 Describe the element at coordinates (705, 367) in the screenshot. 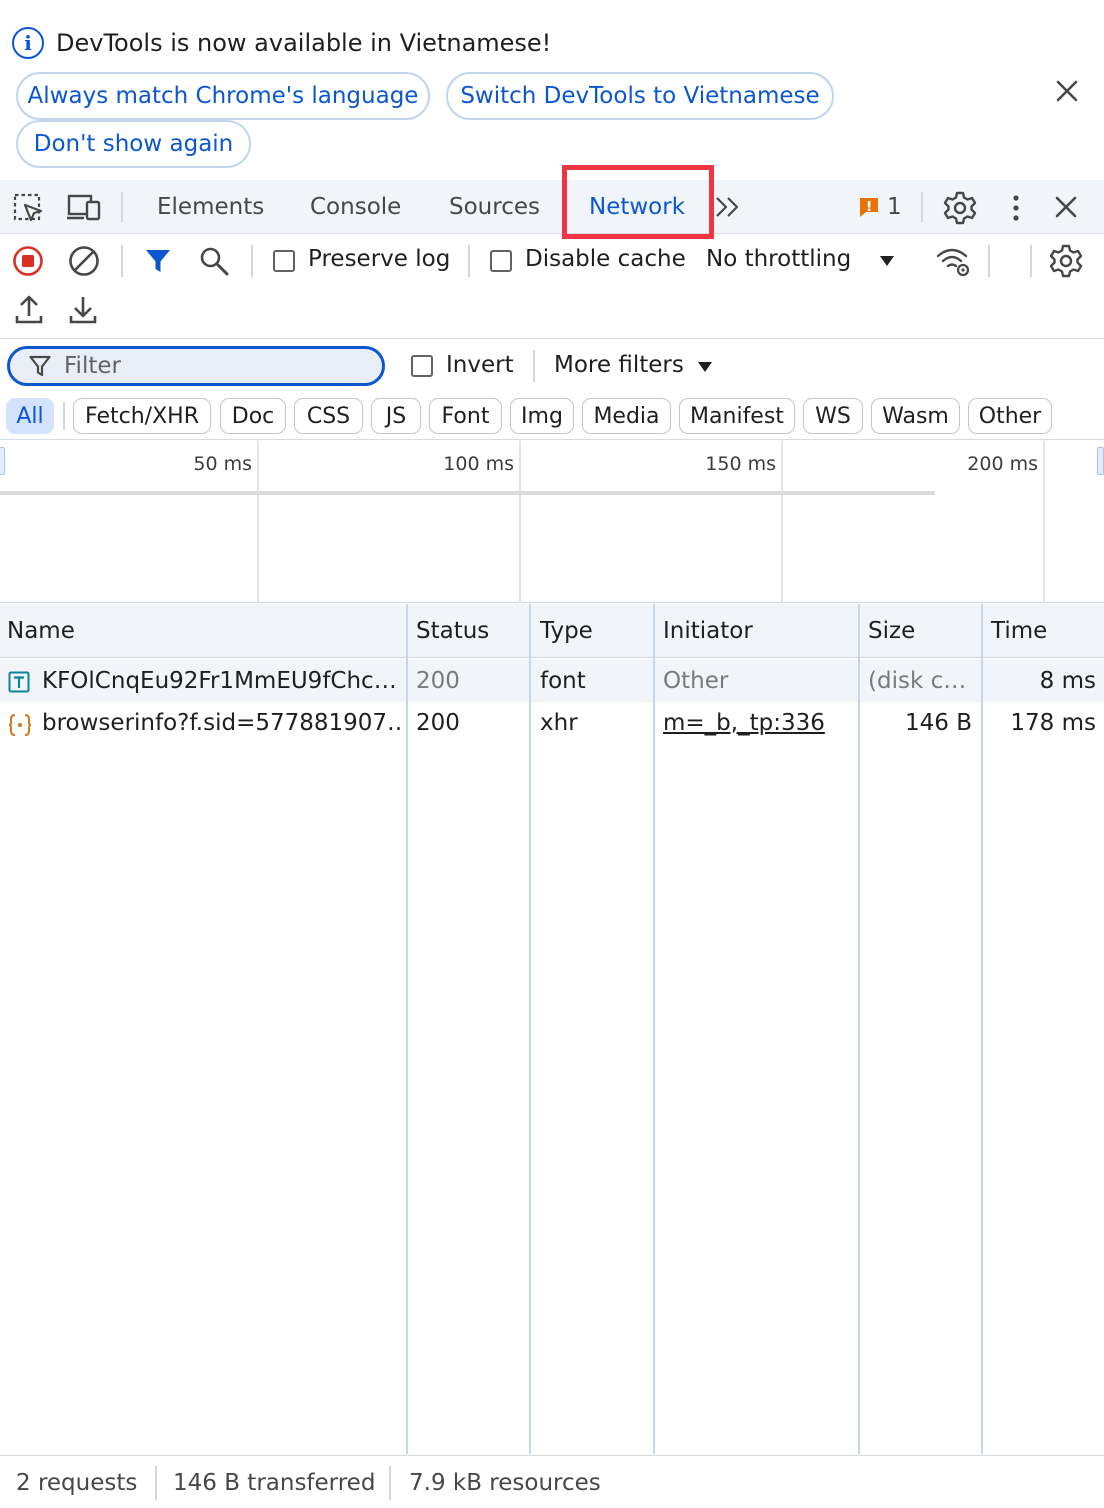

I see `more-filters-arrow-icon` at that location.